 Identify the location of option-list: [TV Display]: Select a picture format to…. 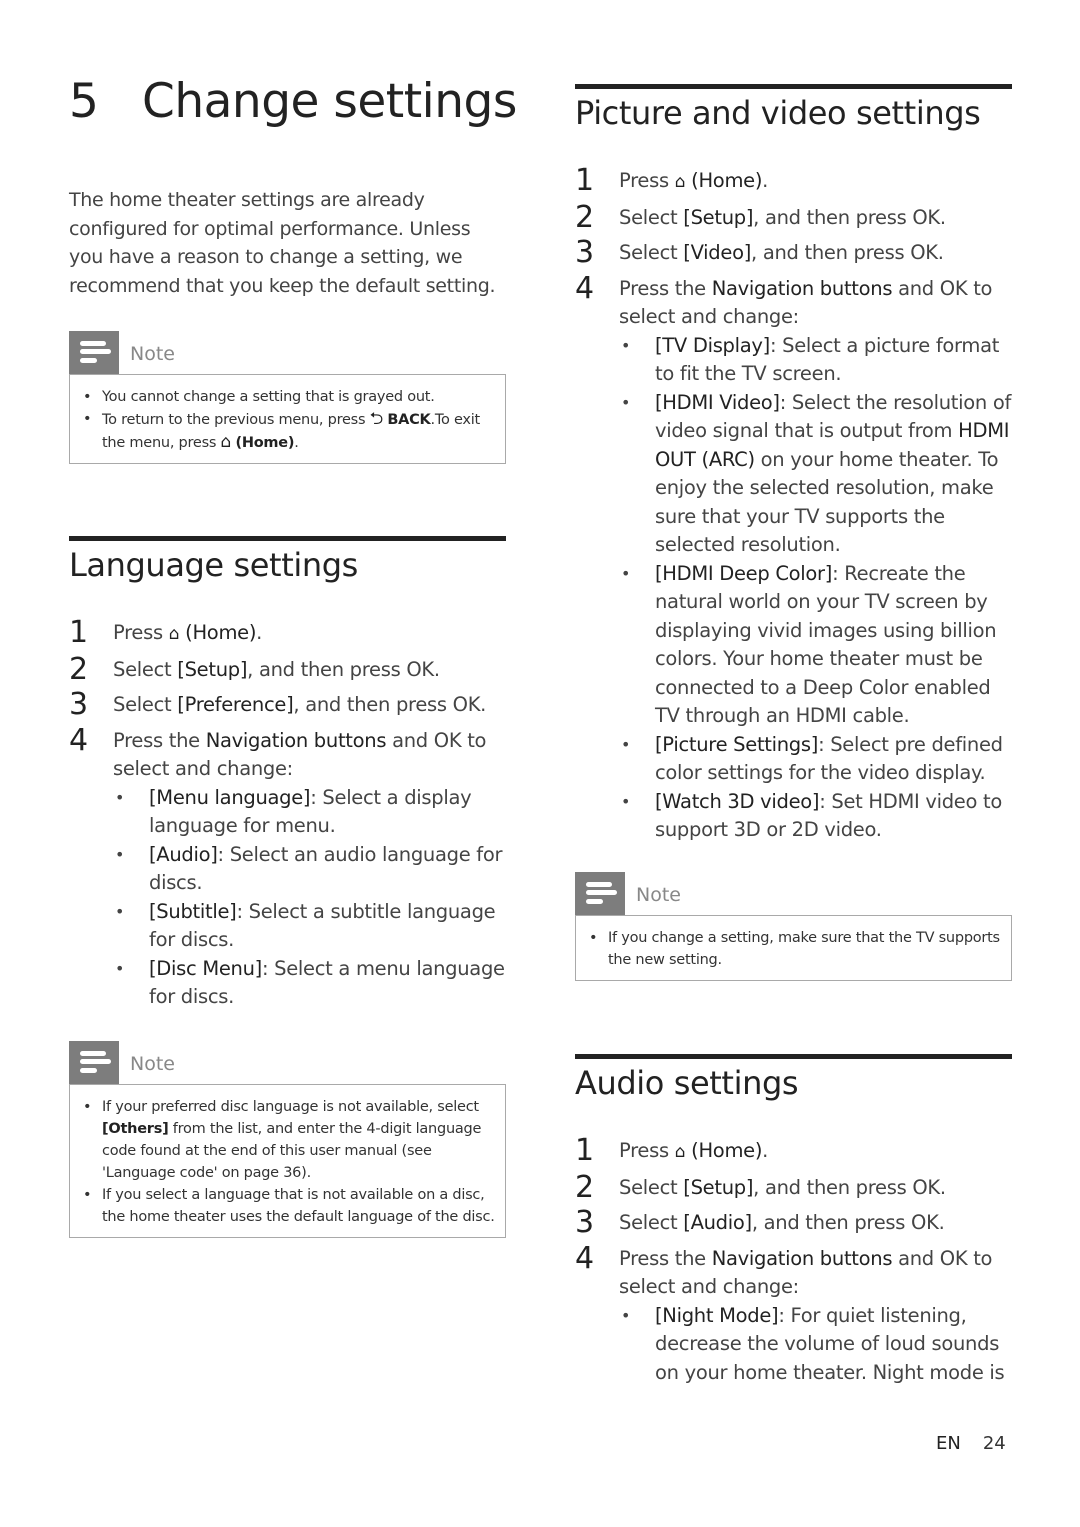
(815, 588).